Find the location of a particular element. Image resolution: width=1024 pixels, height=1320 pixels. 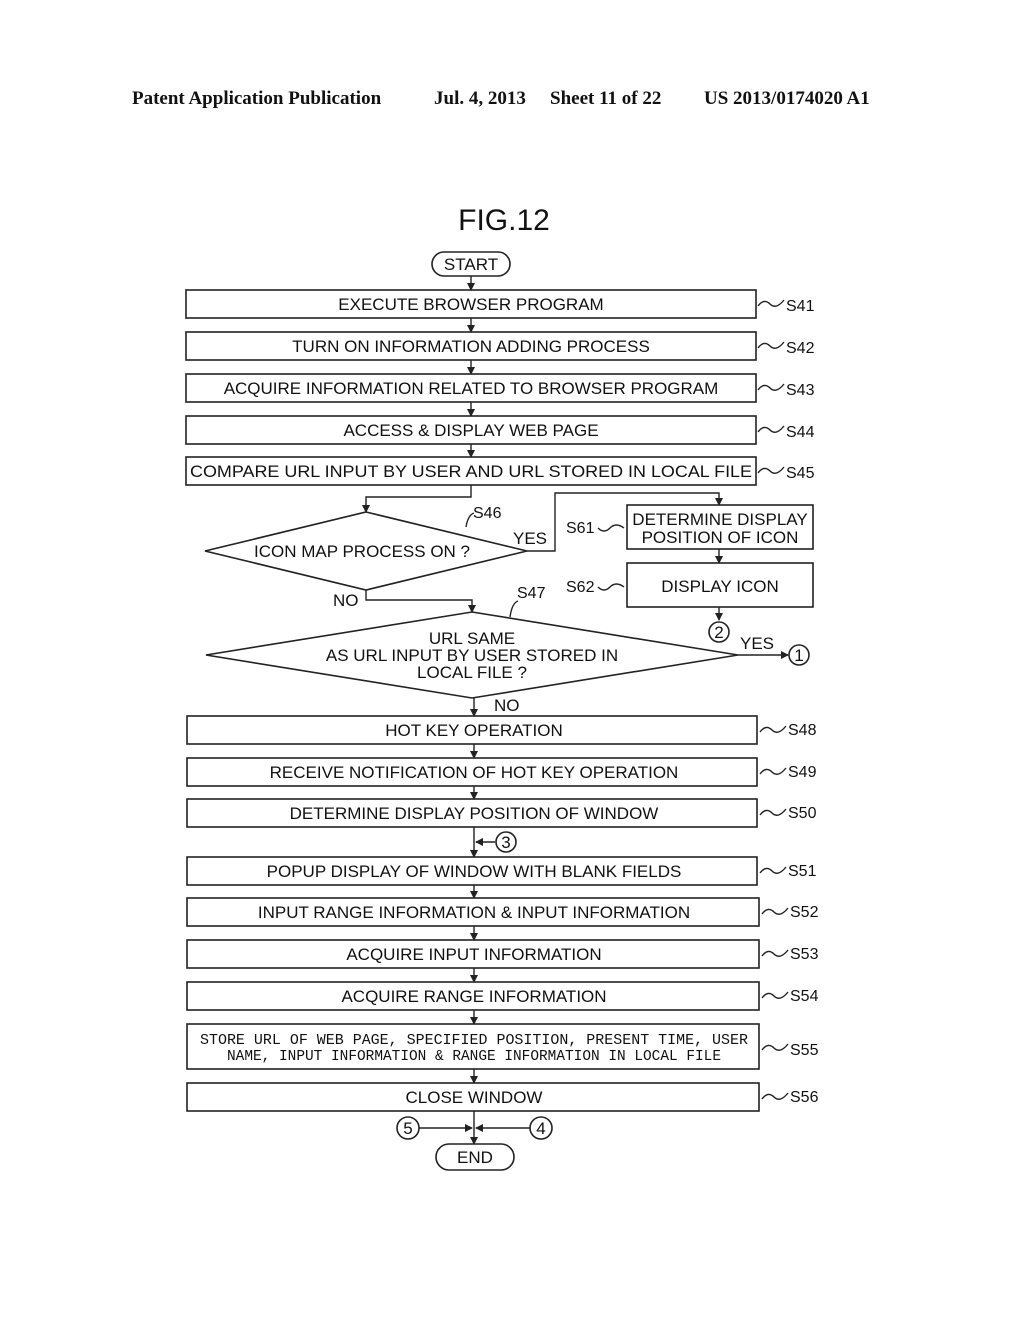

step-id: S42 is located at coordinates (800, 348).